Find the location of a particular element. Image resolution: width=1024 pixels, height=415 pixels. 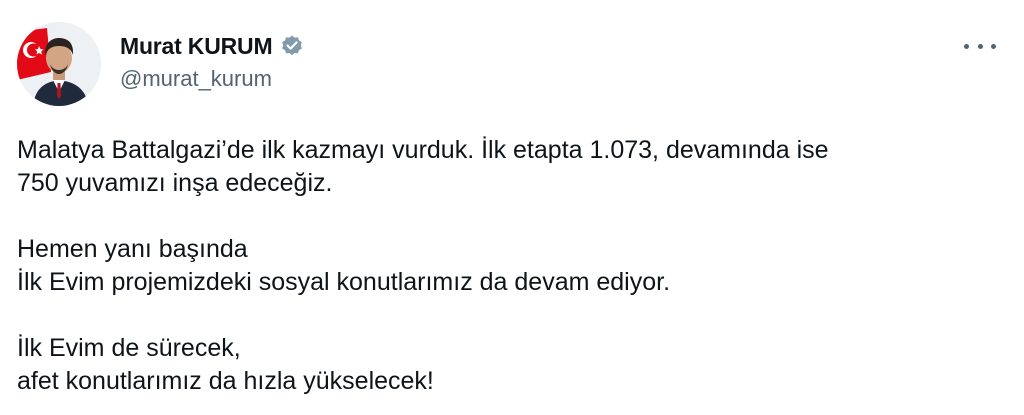

author-handle: @murat_kurum is located at coordinates (212, 79).